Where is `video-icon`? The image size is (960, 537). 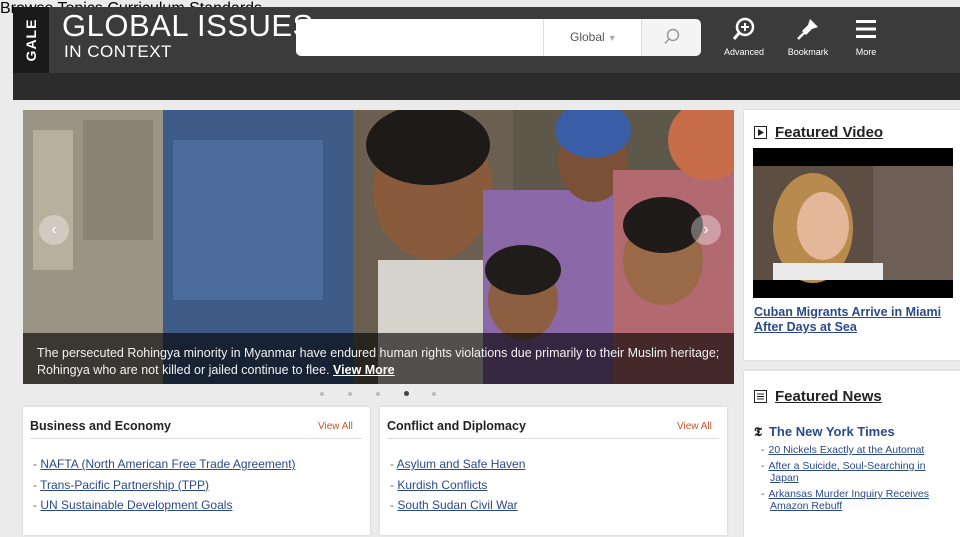 video-icon is located at coordinates (760, 134).